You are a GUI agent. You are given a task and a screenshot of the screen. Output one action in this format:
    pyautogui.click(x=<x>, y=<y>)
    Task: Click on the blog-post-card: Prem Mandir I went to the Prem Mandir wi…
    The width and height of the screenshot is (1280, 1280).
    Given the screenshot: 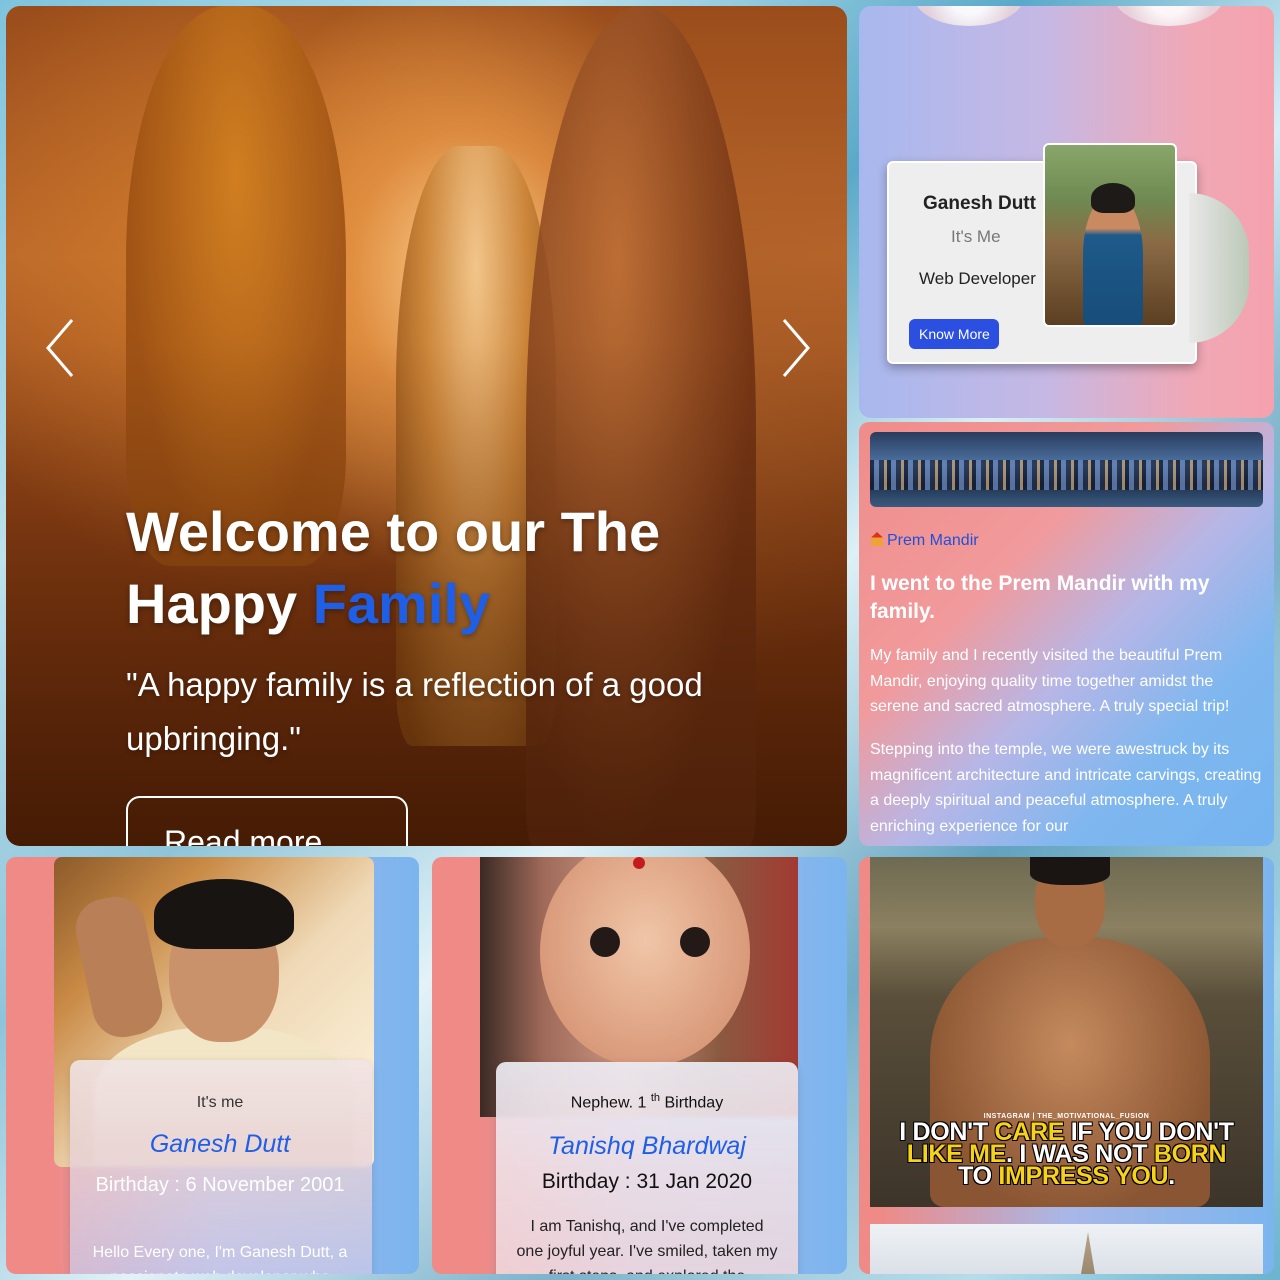 What is the action you would take?
    pyautogui.click(x=1066, y=634)
    